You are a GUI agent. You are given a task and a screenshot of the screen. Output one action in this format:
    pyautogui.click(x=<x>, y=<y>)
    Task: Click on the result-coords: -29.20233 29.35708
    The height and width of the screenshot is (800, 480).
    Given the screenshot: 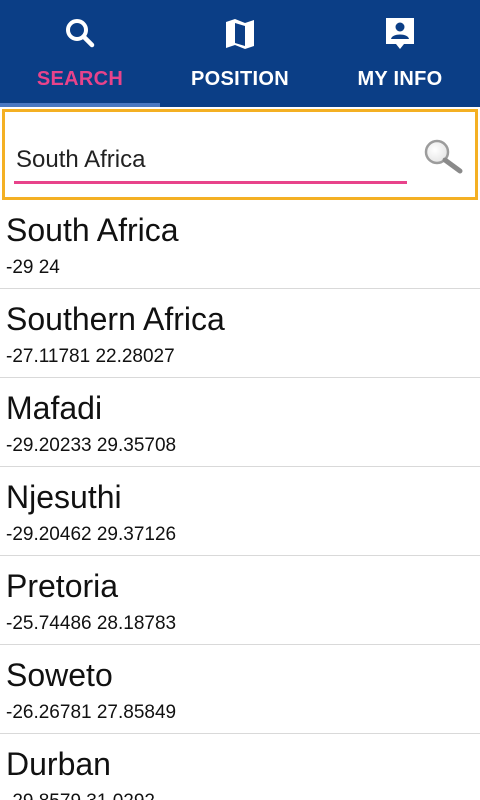 What is the action you would take?
    pyautogui.click(x=91, y=445)
    